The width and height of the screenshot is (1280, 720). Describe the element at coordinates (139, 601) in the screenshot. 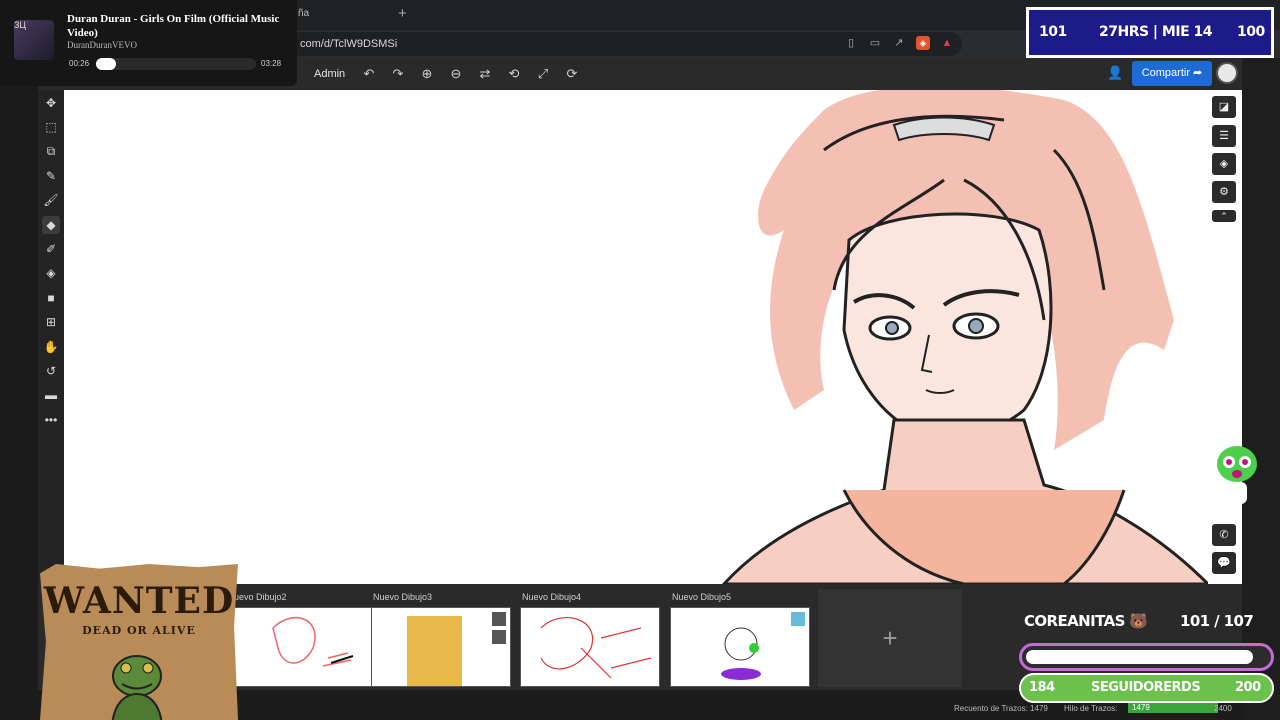

I see `wanted-title: WANTED` at that location.